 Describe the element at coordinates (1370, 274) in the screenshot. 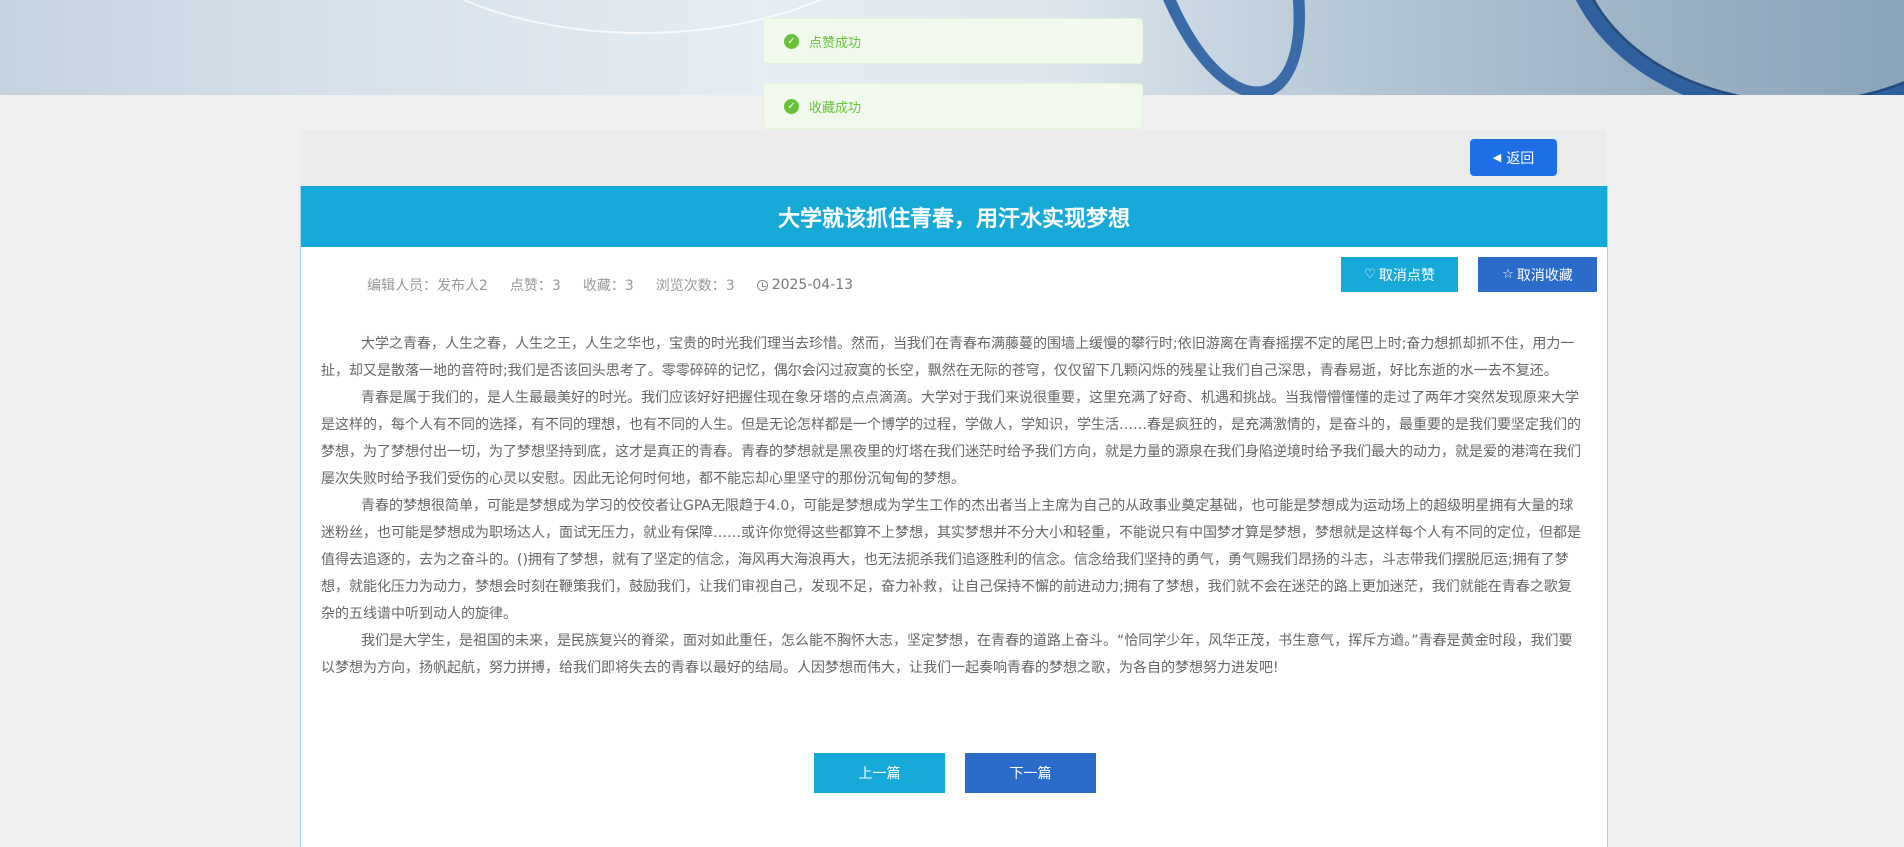

I see `heart-icon: ♡` at that location.